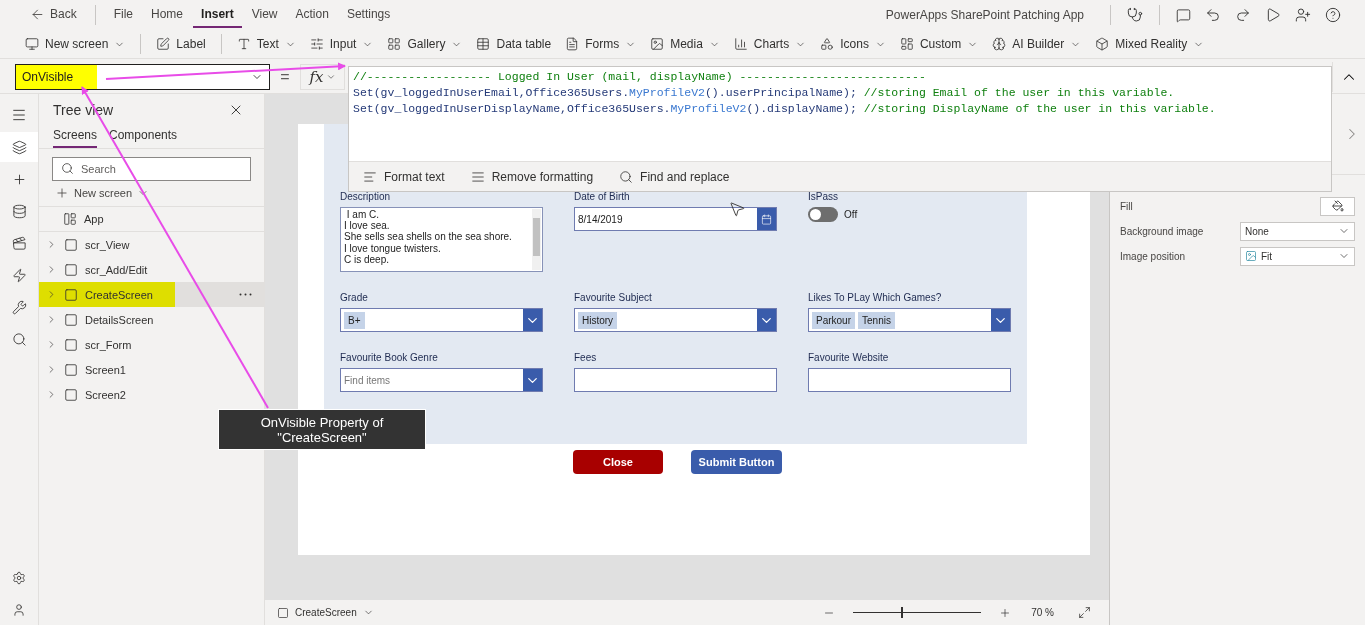 Image resolution: width=1365 pixels, height=625 pixels. Describe the element at coordinates (362, 215) in the screenshot. I see `text-line: I am C.` at that location.